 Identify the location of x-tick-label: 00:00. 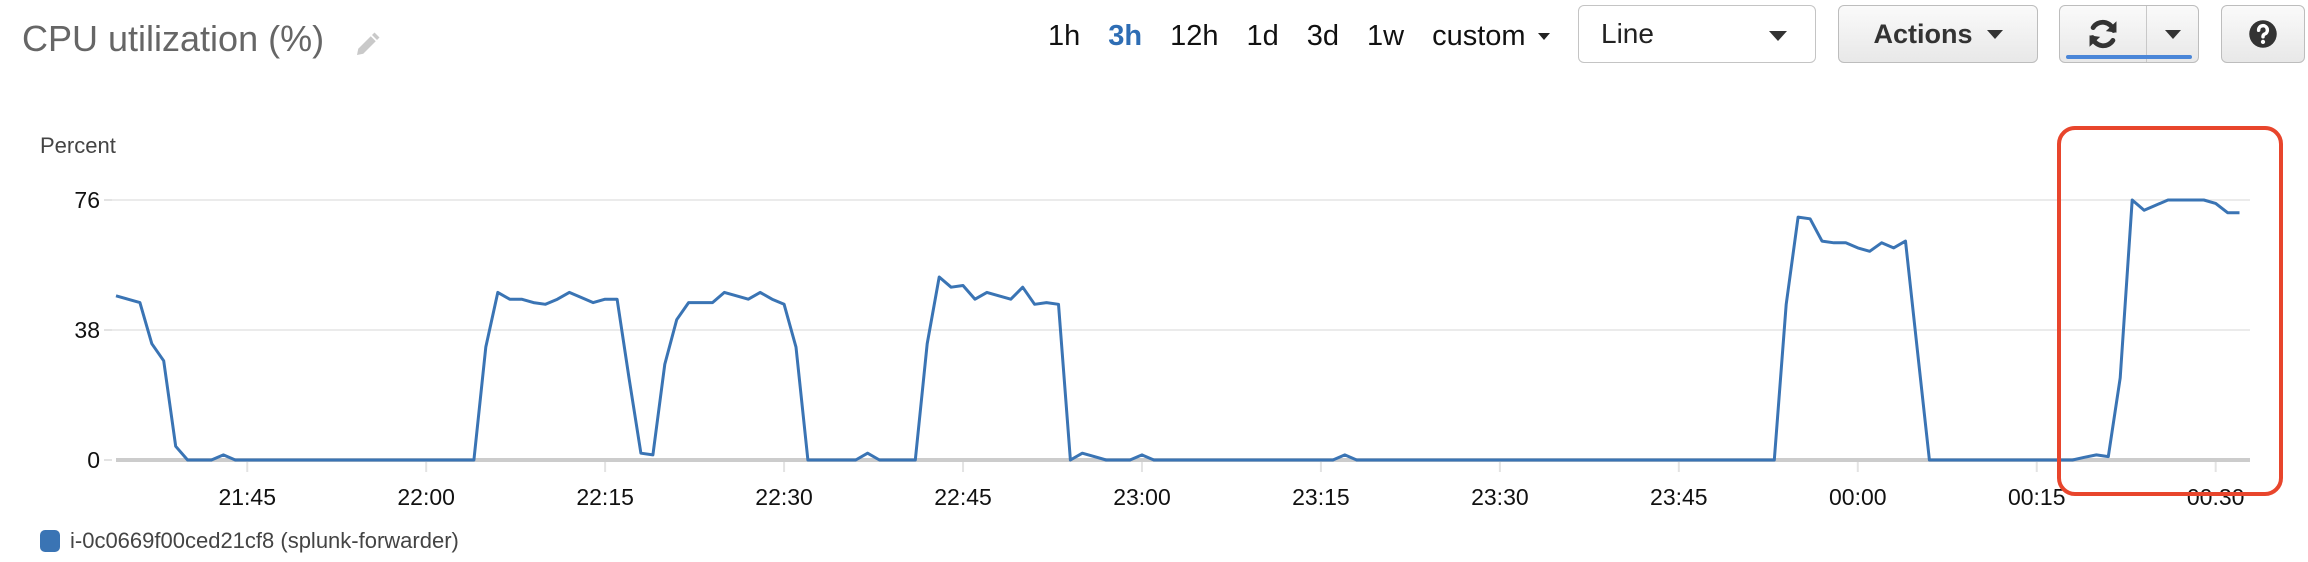
(1858, 497).